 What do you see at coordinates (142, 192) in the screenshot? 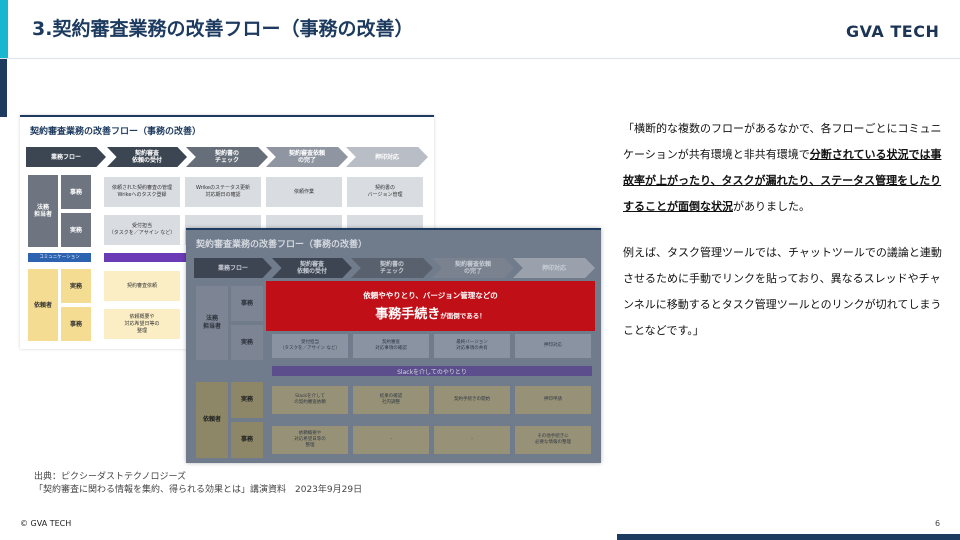
I see `flow-cell: 依頼された契約審査の管理 Wrikeへのタスク登録` at bounding box center [142, 192].